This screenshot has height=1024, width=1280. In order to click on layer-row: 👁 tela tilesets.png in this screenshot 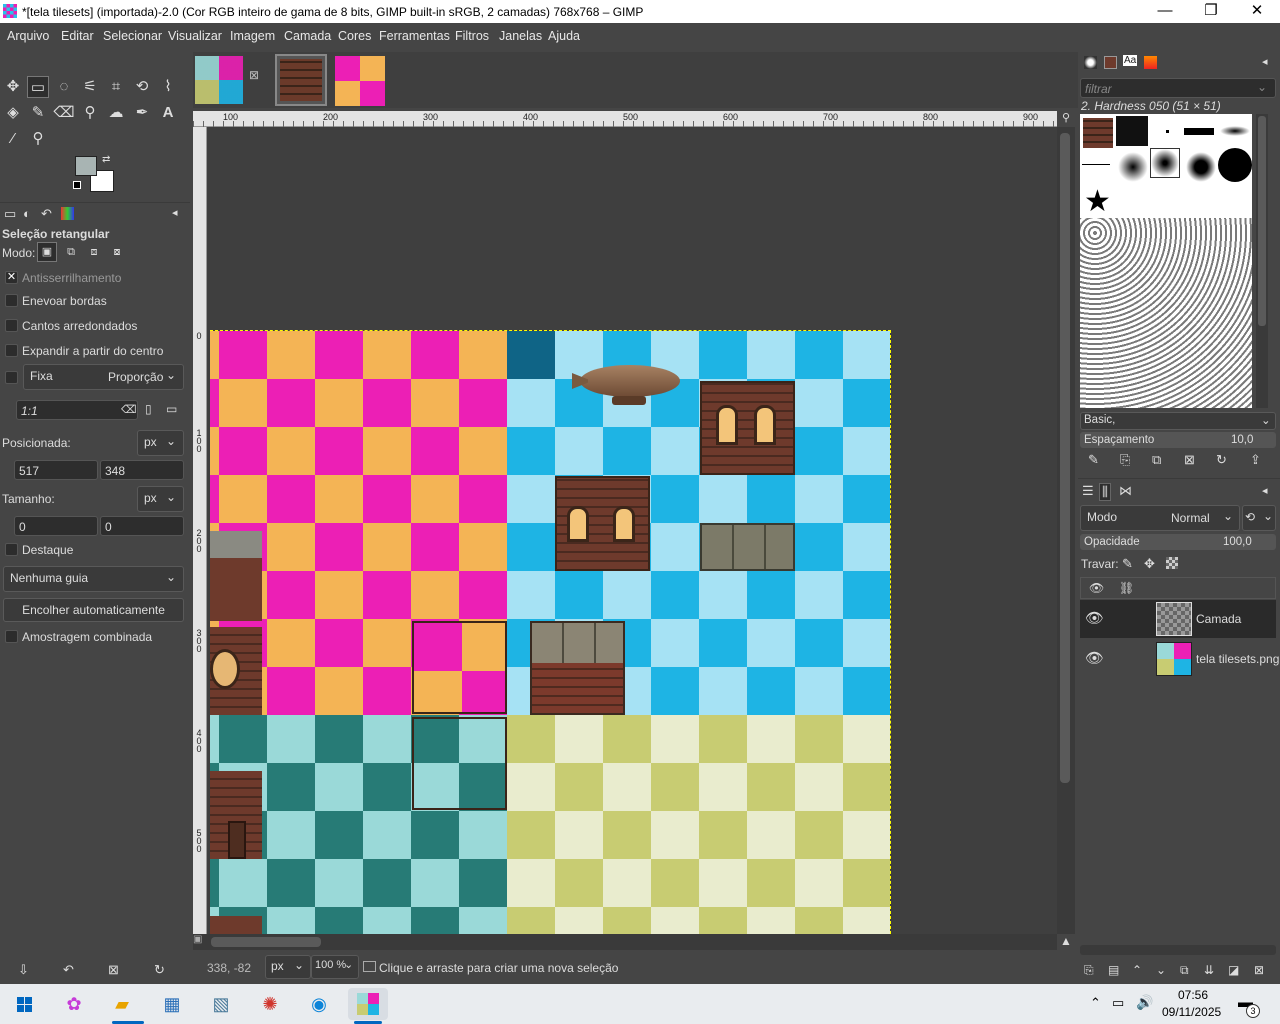, I will do `click(1179, 659)`.